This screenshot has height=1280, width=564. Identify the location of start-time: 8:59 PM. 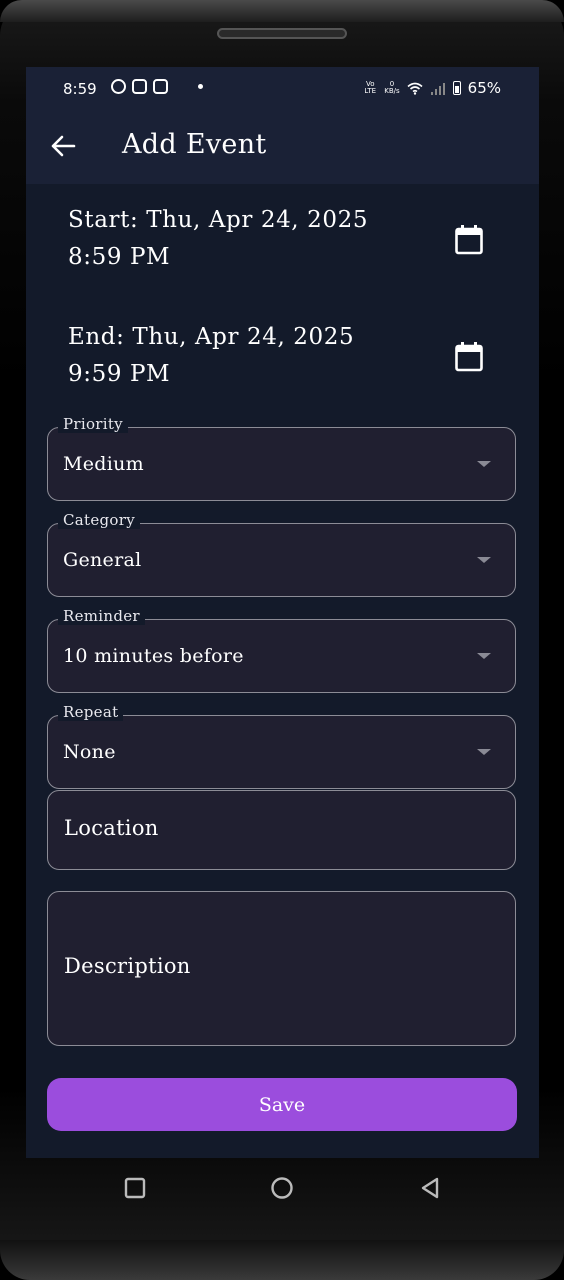
(119, 257).